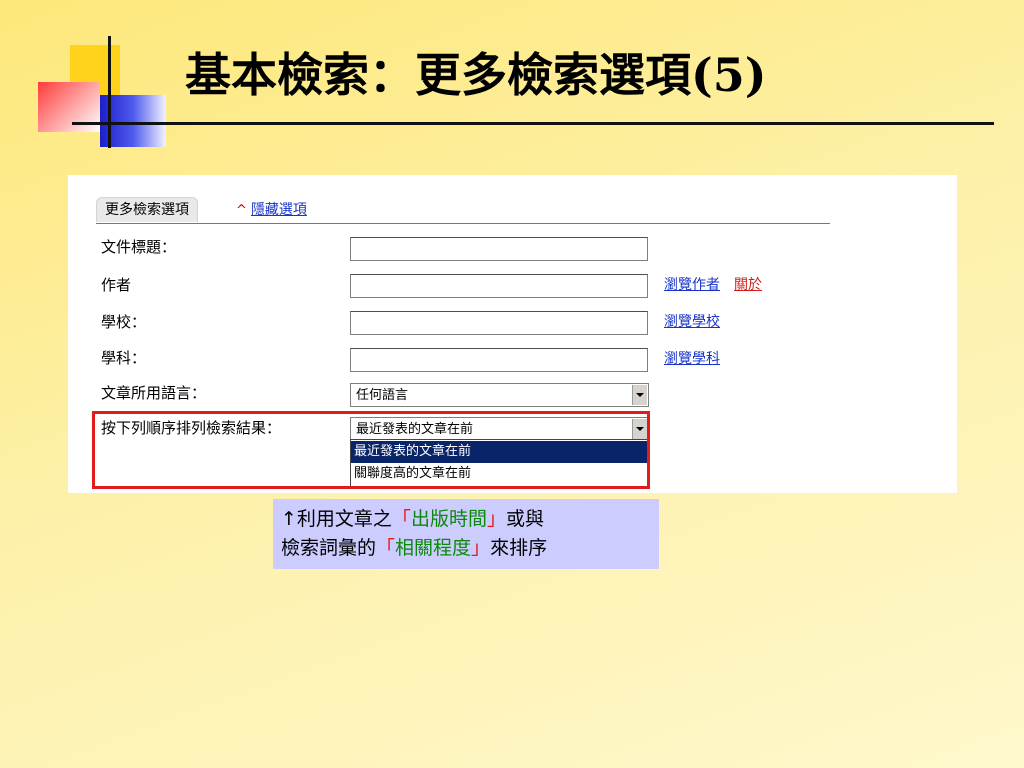 The image size is (1024, 768). I want to click on author-links: 瀏覽作者 關於, so click(713, 285).